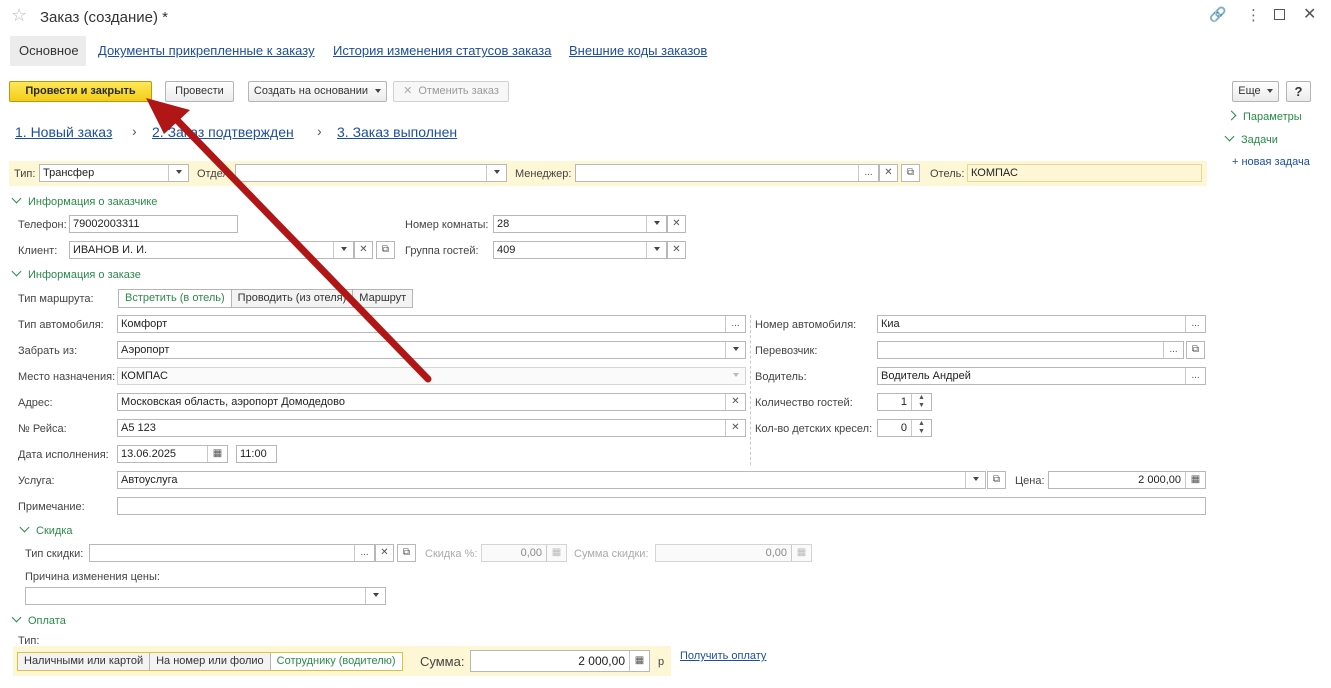  Describe the element at coordinates (301, 248) in the screenshot. I see `arrow-shaft` at that location.